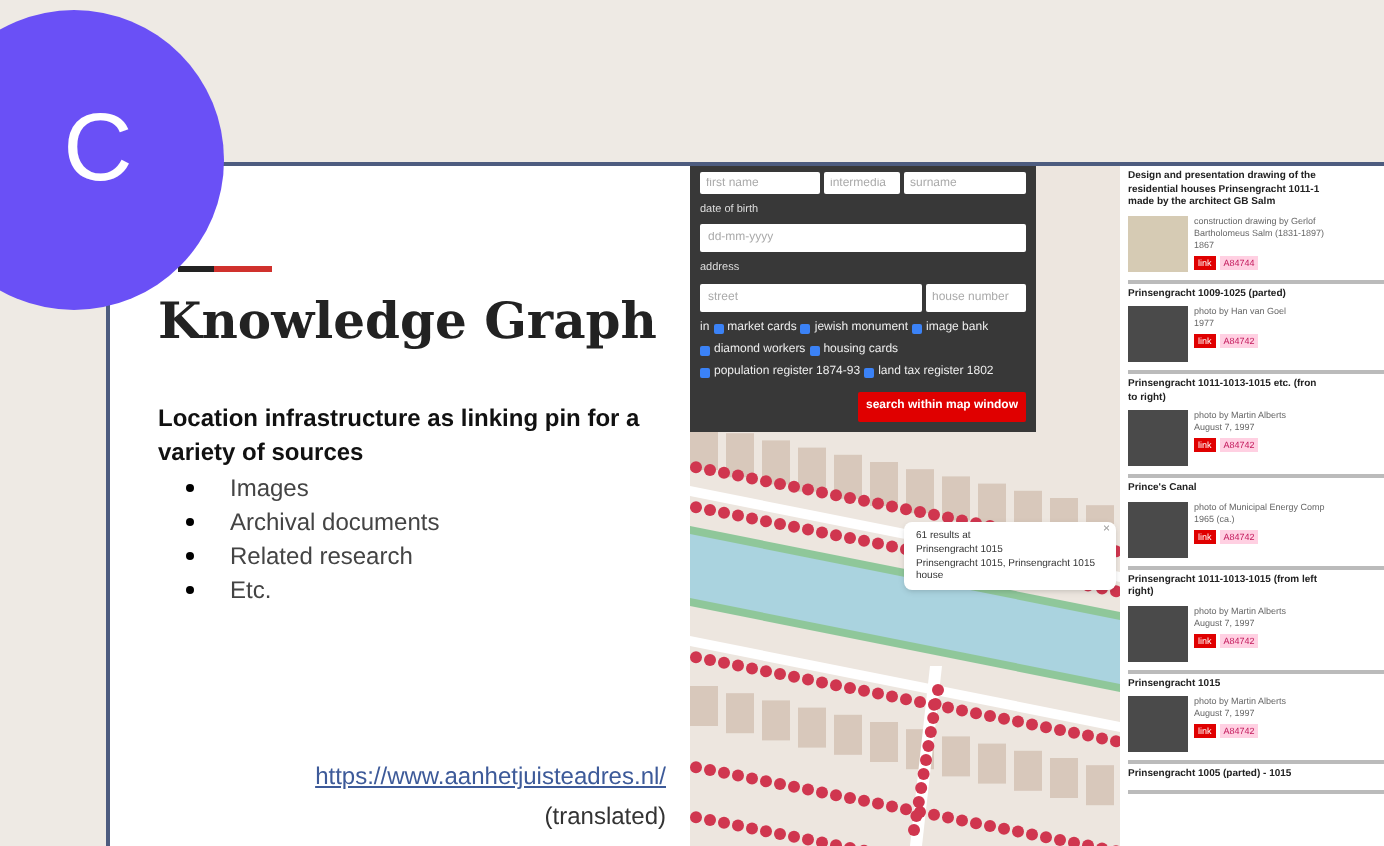  I want to click on circle-letter: C, so click(98, 150).